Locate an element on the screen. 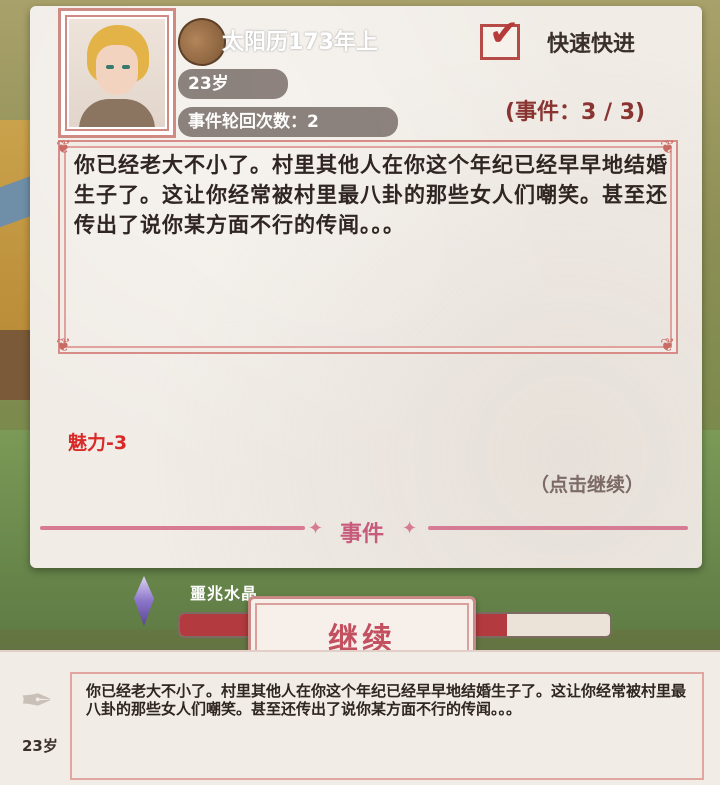 The height and width of the screenshot is (785, 720). fast-forward-label: 快速快进 is located at coordinates (591, 42).